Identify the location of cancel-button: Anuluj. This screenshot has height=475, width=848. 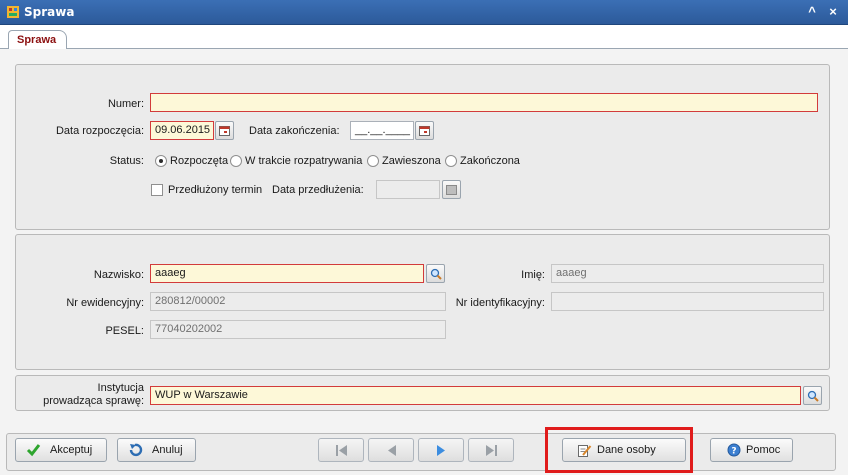
(156, 450).